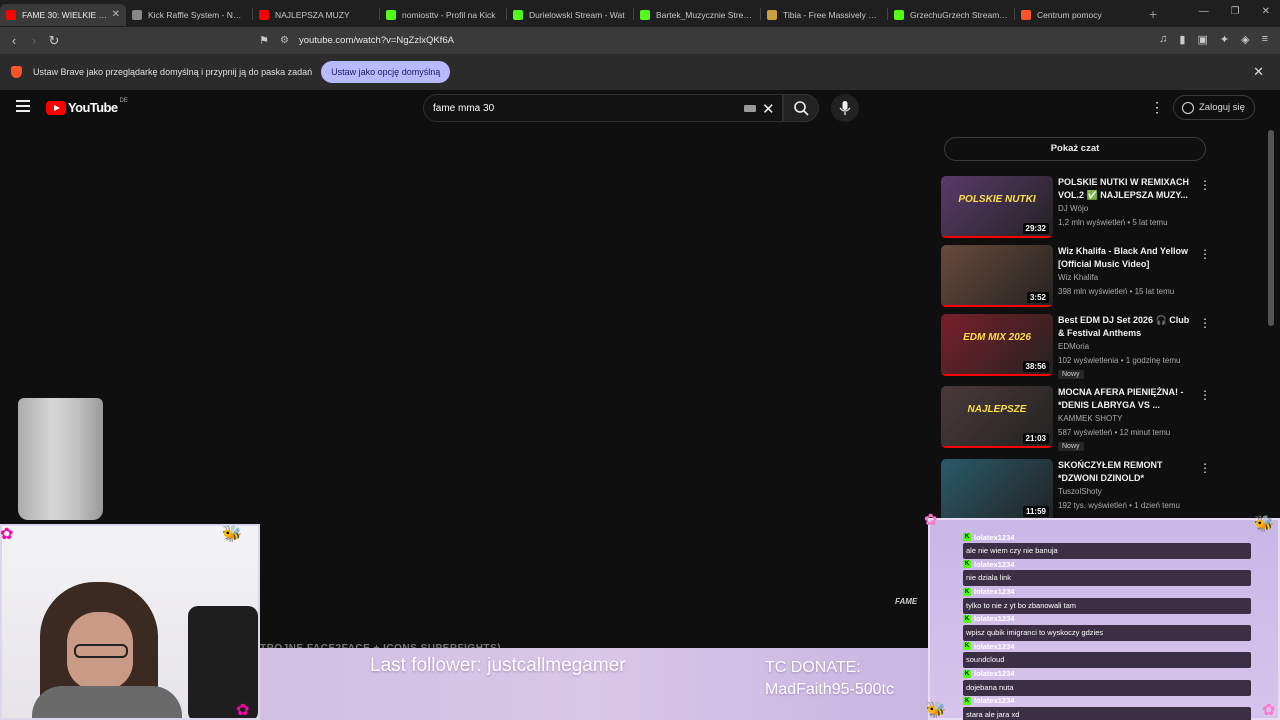 The image size is (1280, 720). I want to click on video-thumbnail: 3:52, so click(997, 276).